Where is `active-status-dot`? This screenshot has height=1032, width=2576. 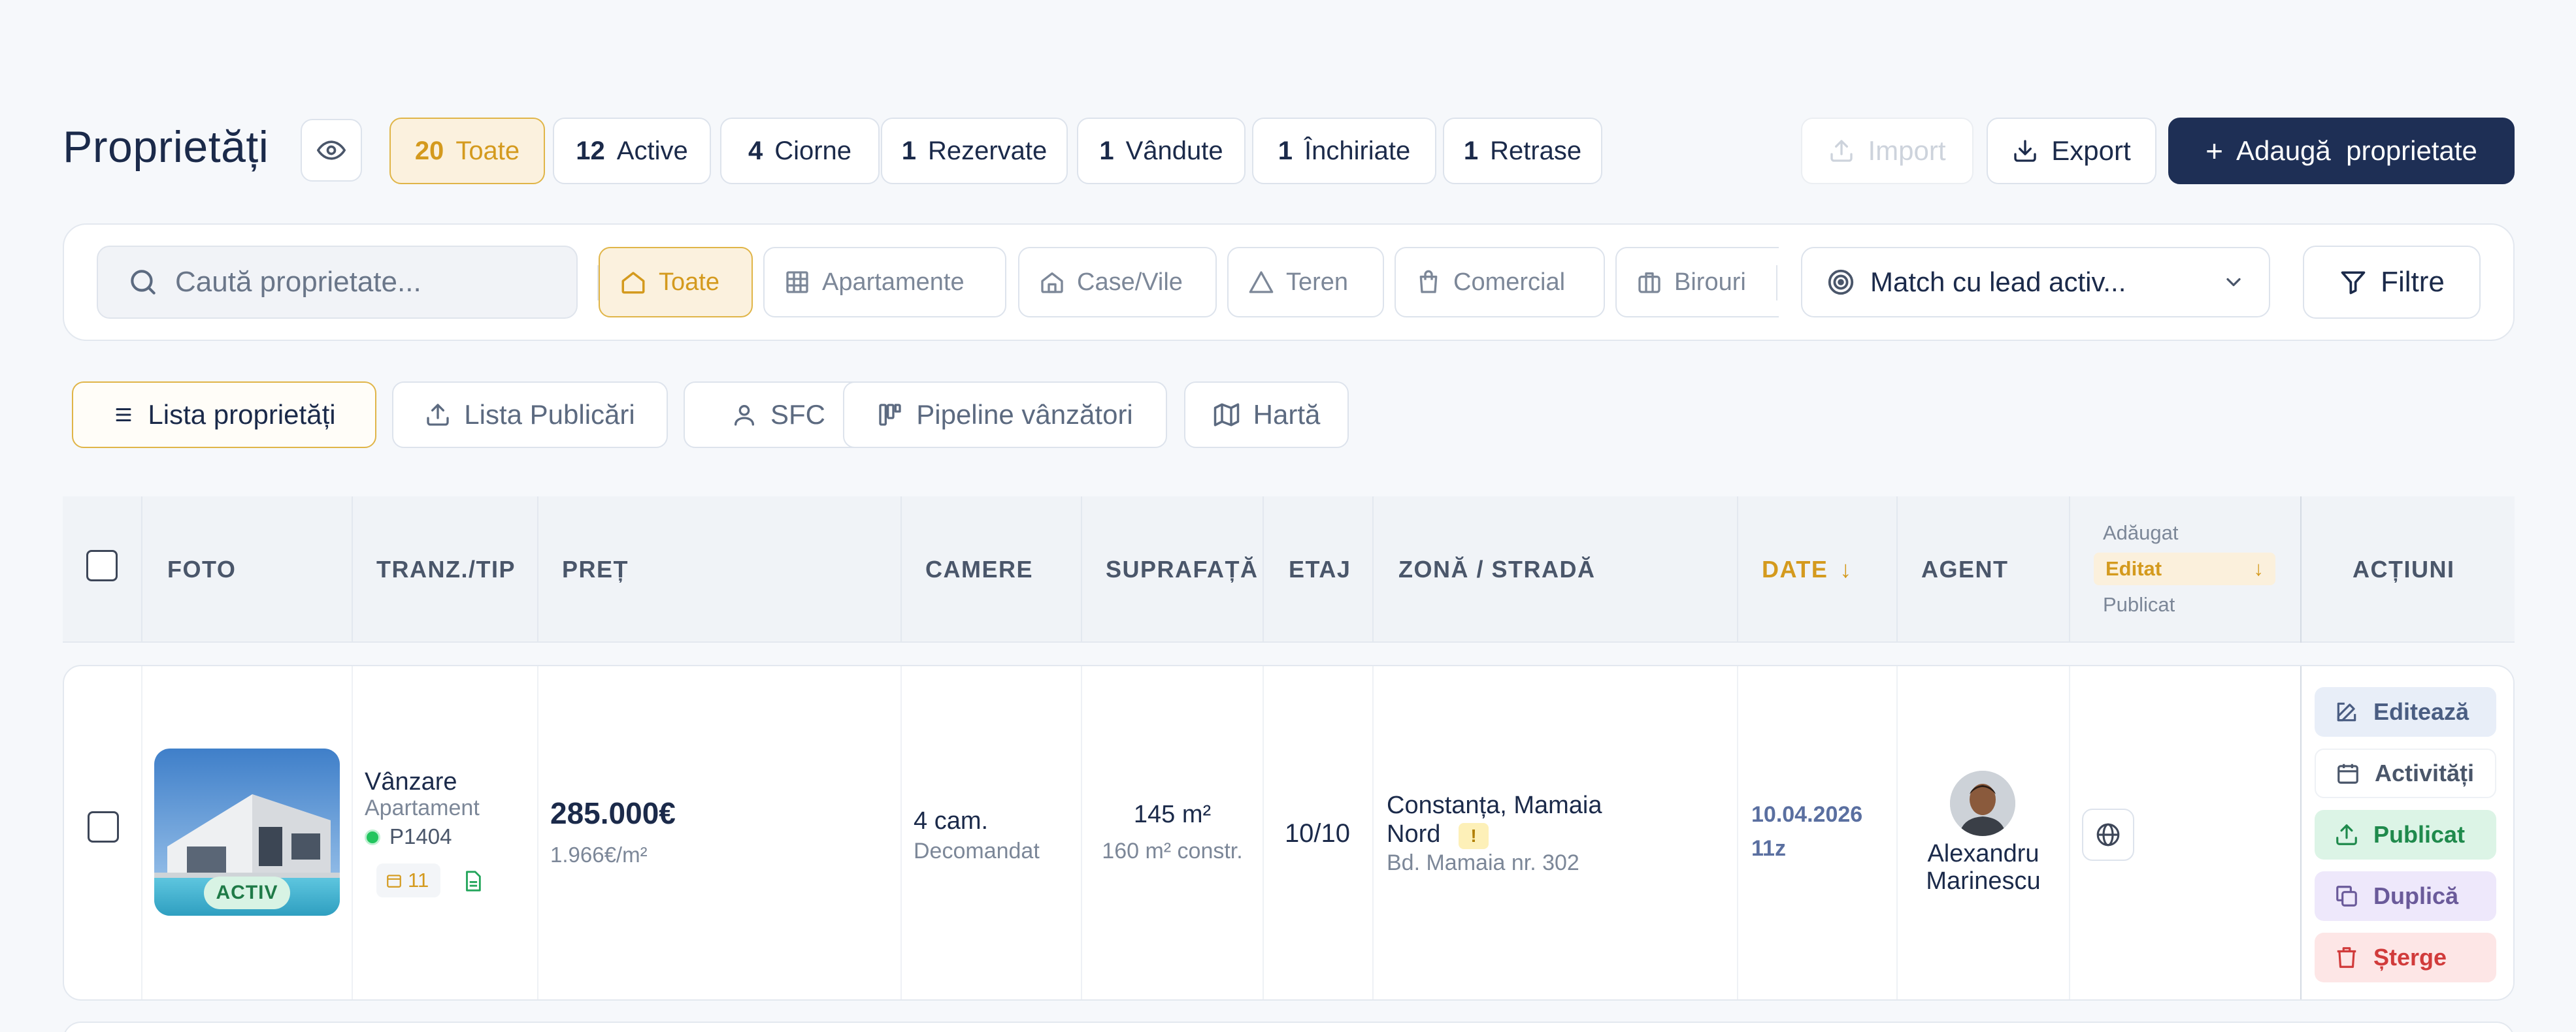 active-status-dot is located at coordinates (372, 837).